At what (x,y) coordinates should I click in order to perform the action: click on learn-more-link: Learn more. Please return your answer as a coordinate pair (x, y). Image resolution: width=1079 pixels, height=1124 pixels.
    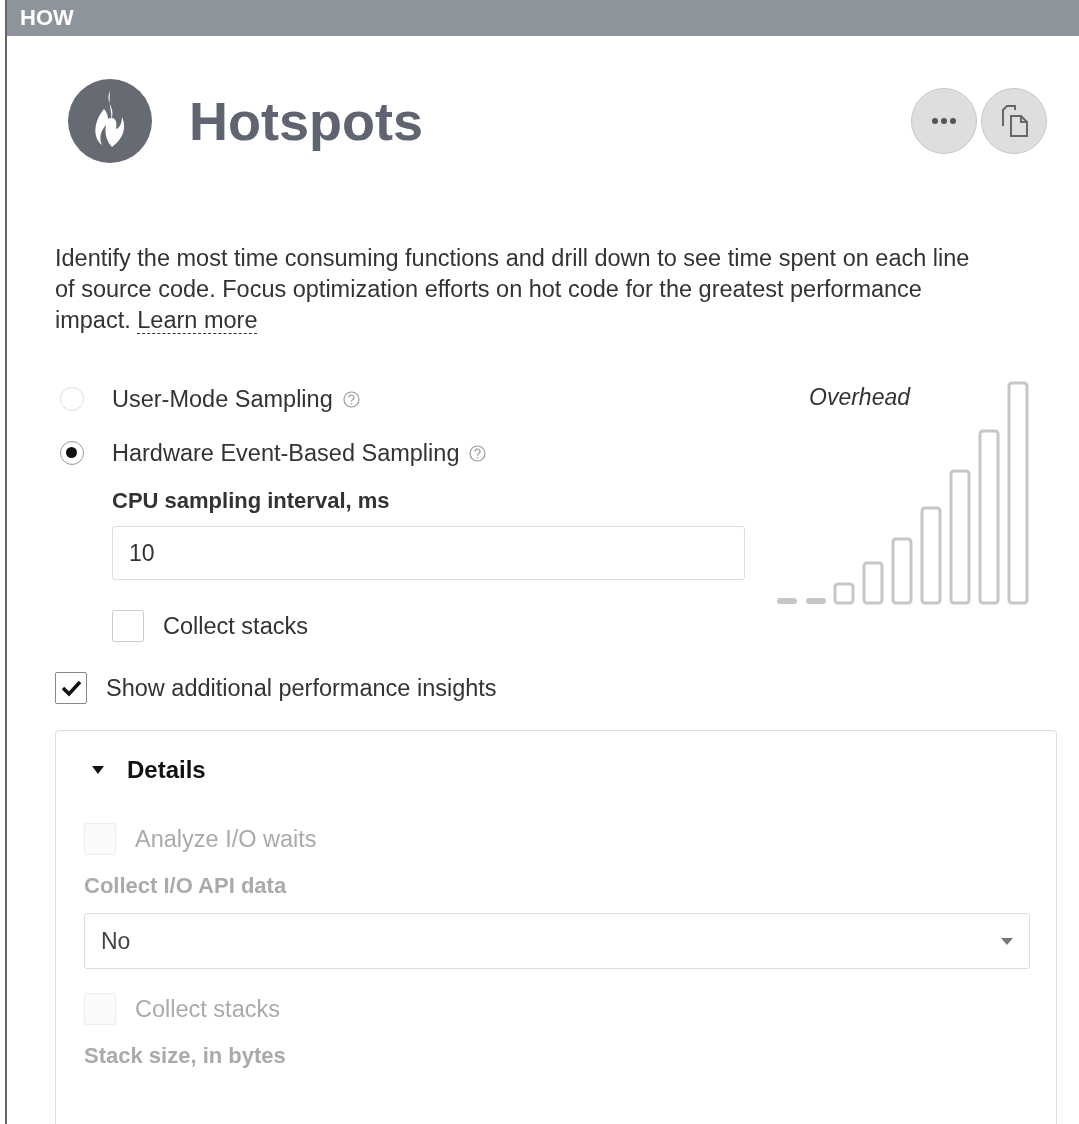
    Looking at the image, I should click on (197, 320).